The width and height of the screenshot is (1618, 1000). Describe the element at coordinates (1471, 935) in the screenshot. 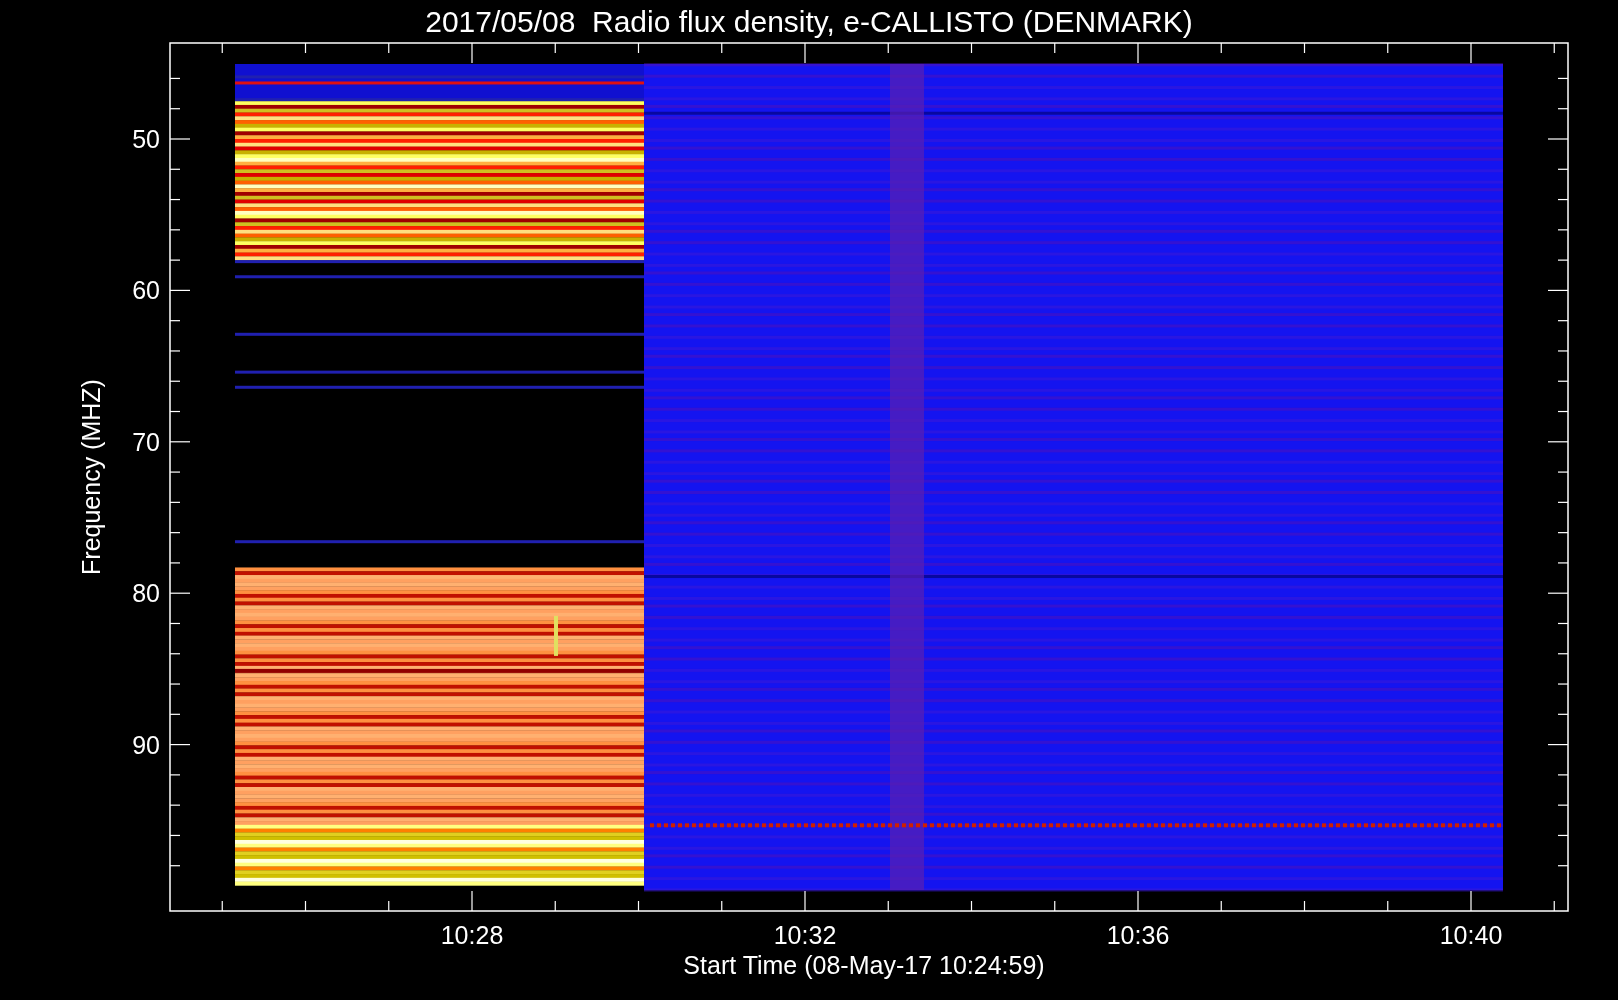

I see `x-tick-label: 10:40` at that location.